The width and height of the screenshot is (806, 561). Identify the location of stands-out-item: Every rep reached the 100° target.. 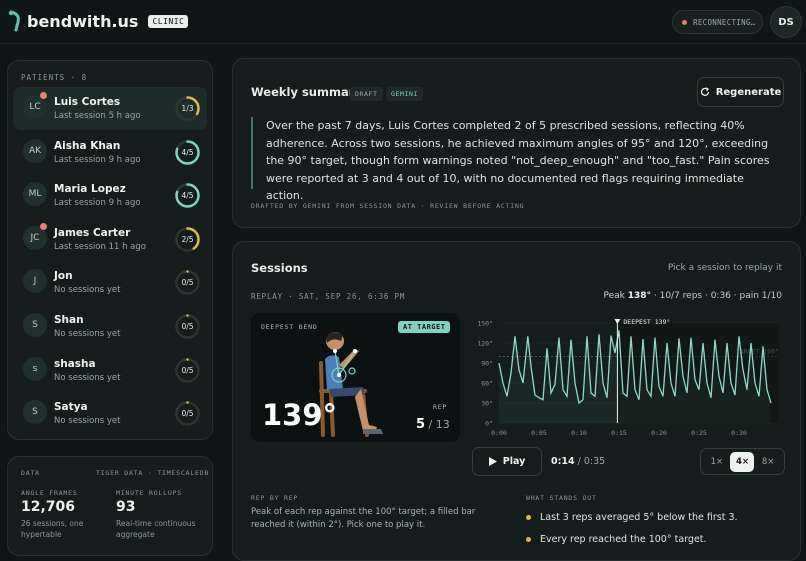
(616, 539).